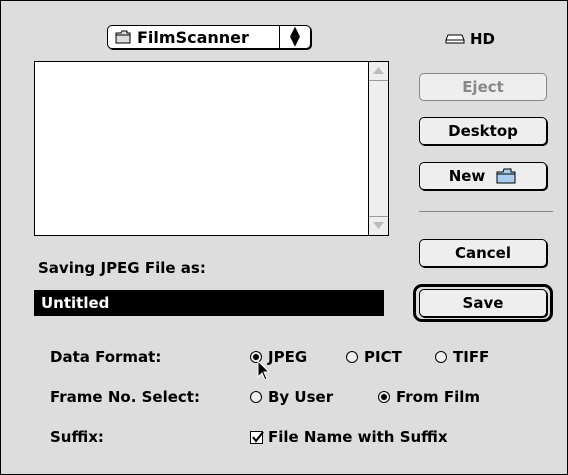  What do you see at coordinates (383, 357) in the screenshot?
I see `option-label: PICT` at bounding box center [383, 357].